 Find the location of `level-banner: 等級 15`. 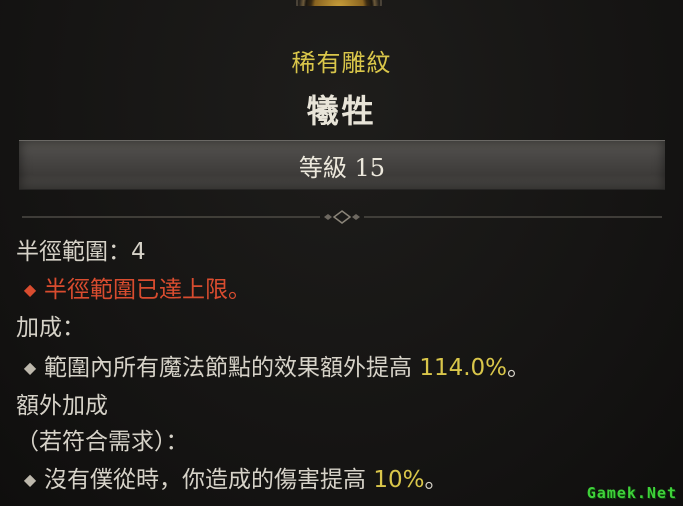

level-banner: 等級 15 is located at coordinates (342, 165).